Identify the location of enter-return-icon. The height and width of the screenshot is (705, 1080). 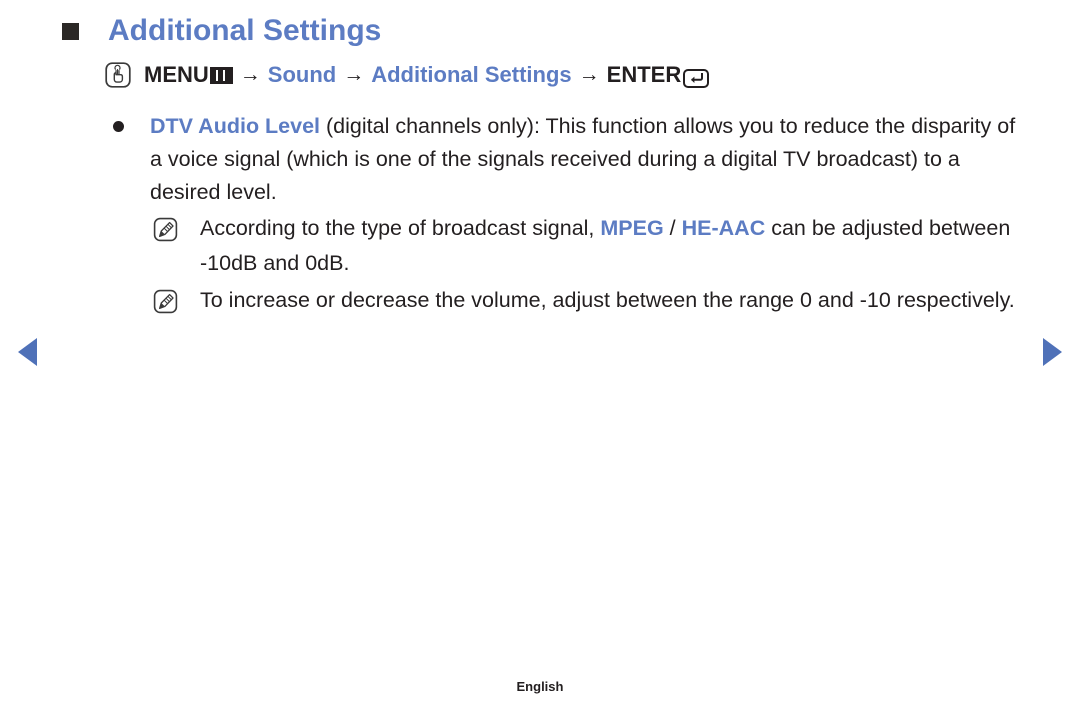
(696, 77).